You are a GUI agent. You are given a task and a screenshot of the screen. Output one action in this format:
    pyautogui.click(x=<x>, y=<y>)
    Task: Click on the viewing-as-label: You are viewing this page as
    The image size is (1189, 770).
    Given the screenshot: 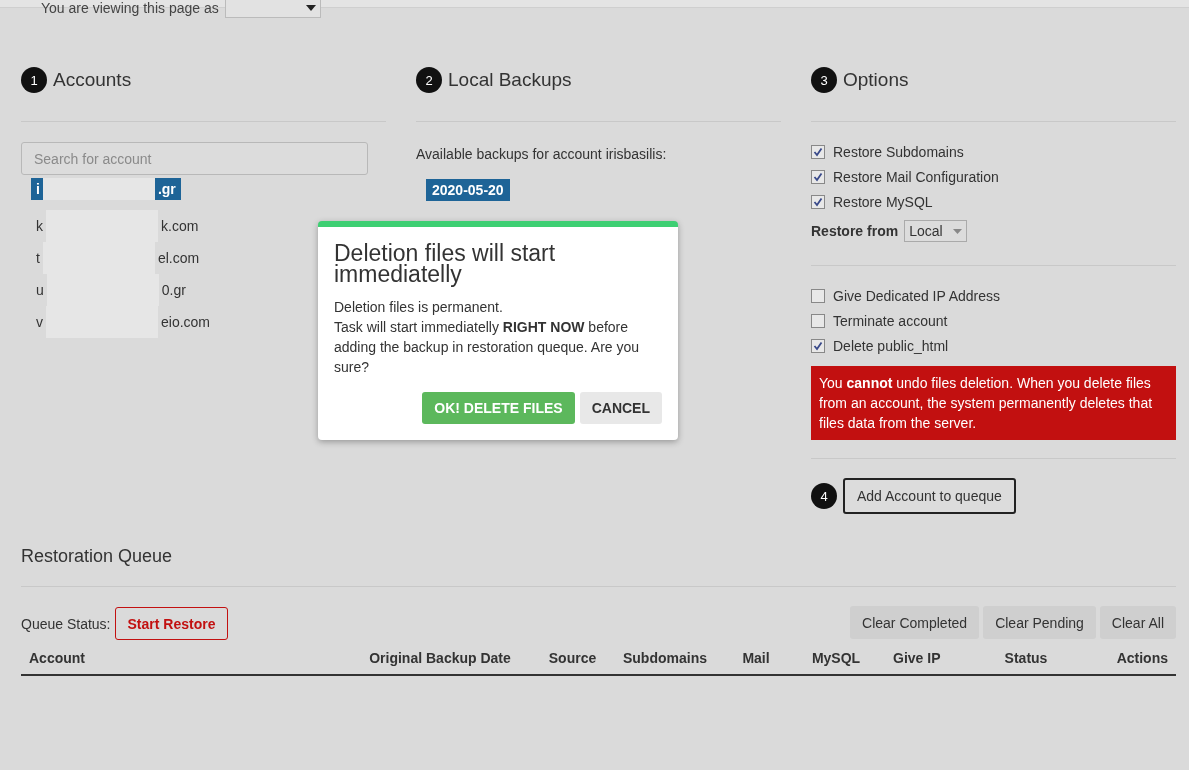 What is the action you would take?
    pyautogui.click(x=130, y=8)
    